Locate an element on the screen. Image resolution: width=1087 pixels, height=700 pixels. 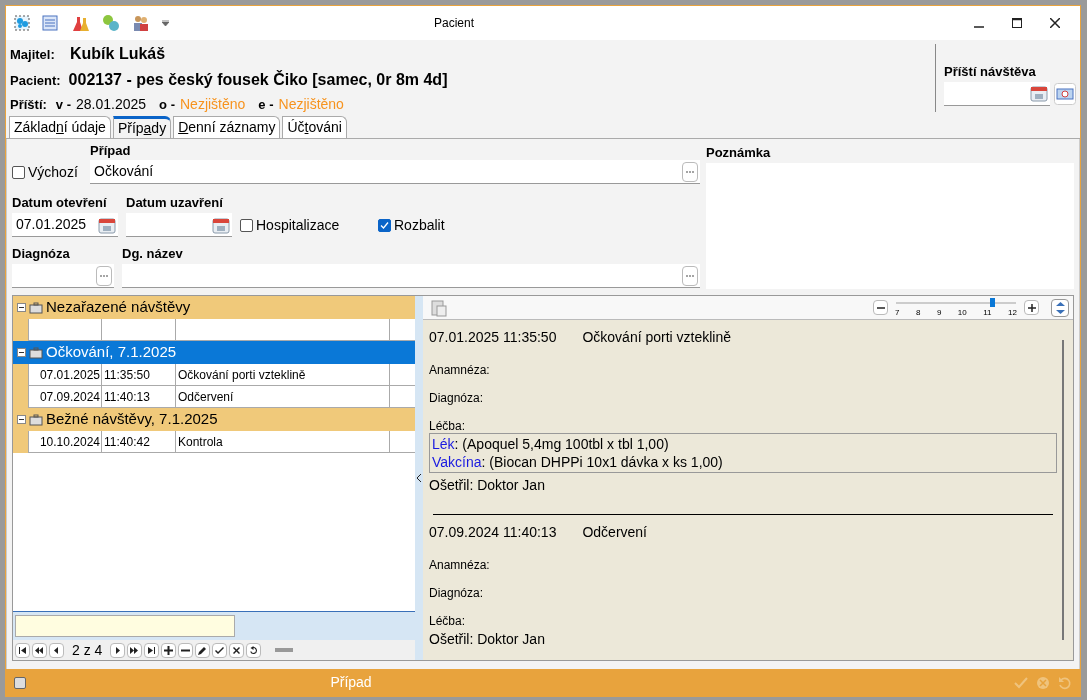
last-button is located at coordinates (152, 650).